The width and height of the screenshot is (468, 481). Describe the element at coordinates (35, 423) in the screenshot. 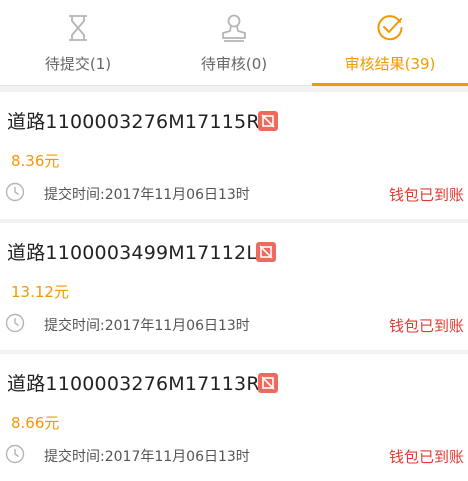

I see `record-amount: 8.66元` at that location.